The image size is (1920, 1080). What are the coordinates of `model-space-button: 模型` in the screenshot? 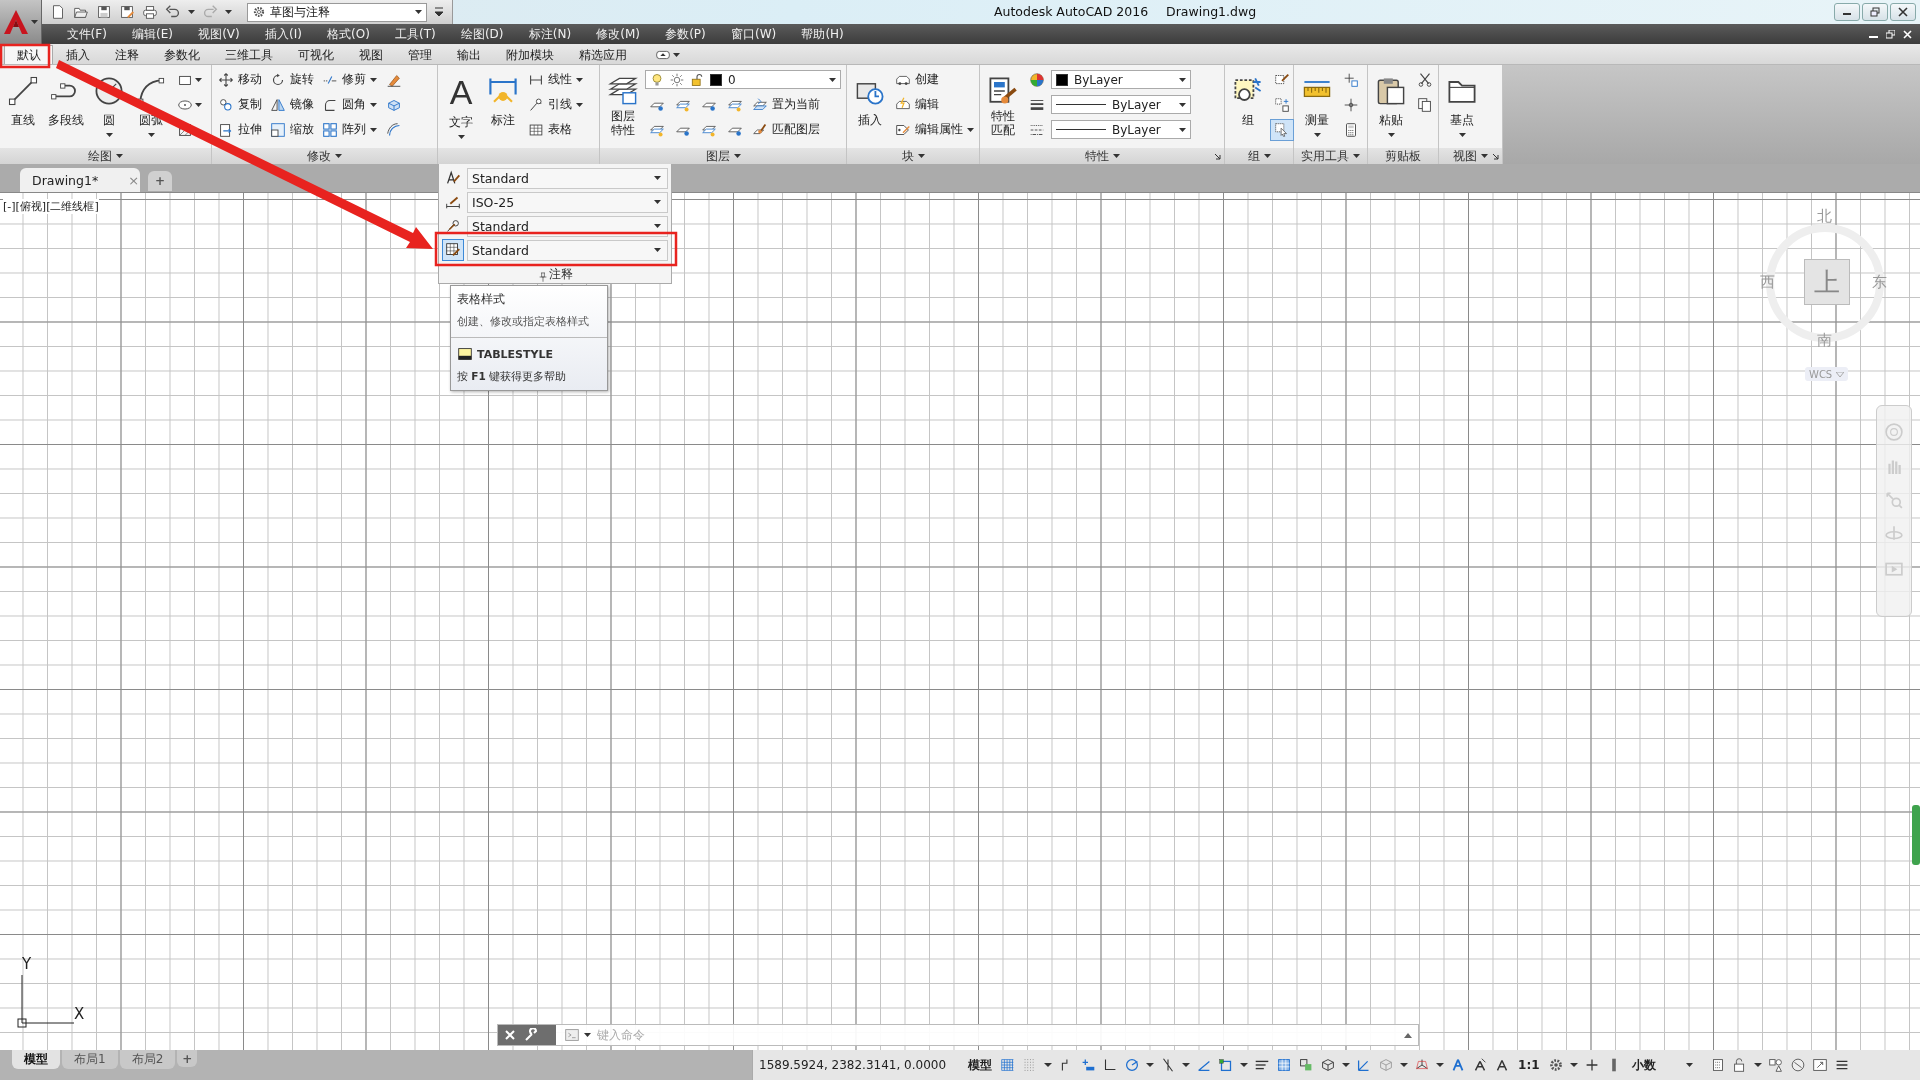 It's located at (980, 1065).